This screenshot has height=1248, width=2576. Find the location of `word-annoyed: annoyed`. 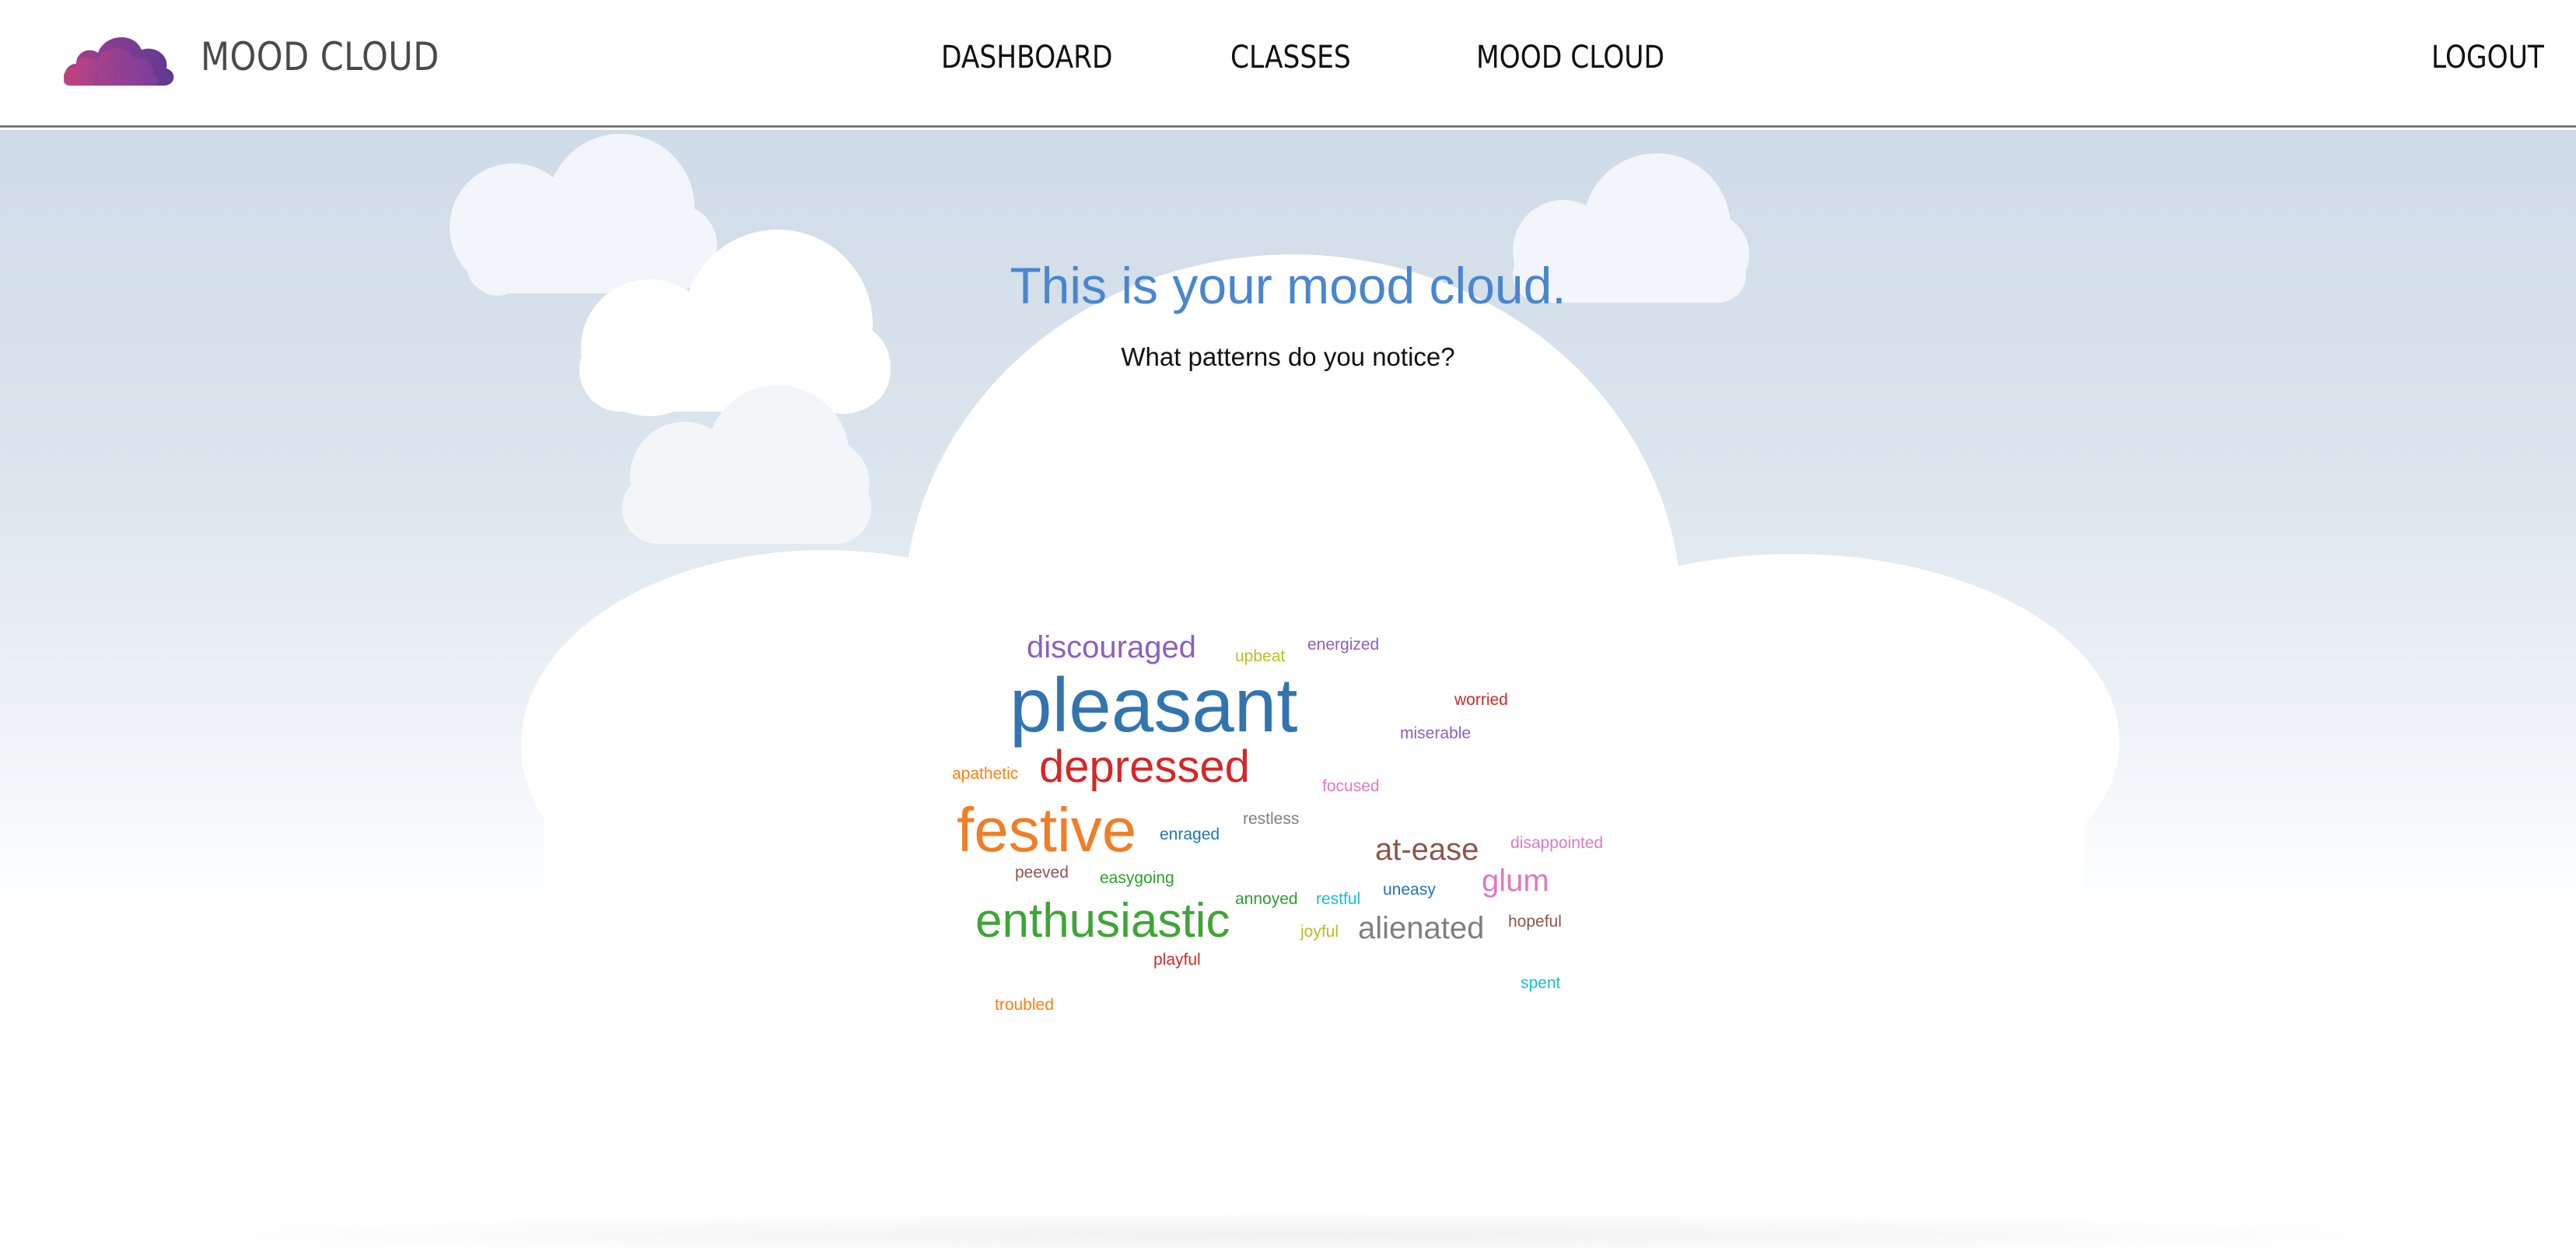

word-annoyed: annoyed is located at coordinates (1266, 899).